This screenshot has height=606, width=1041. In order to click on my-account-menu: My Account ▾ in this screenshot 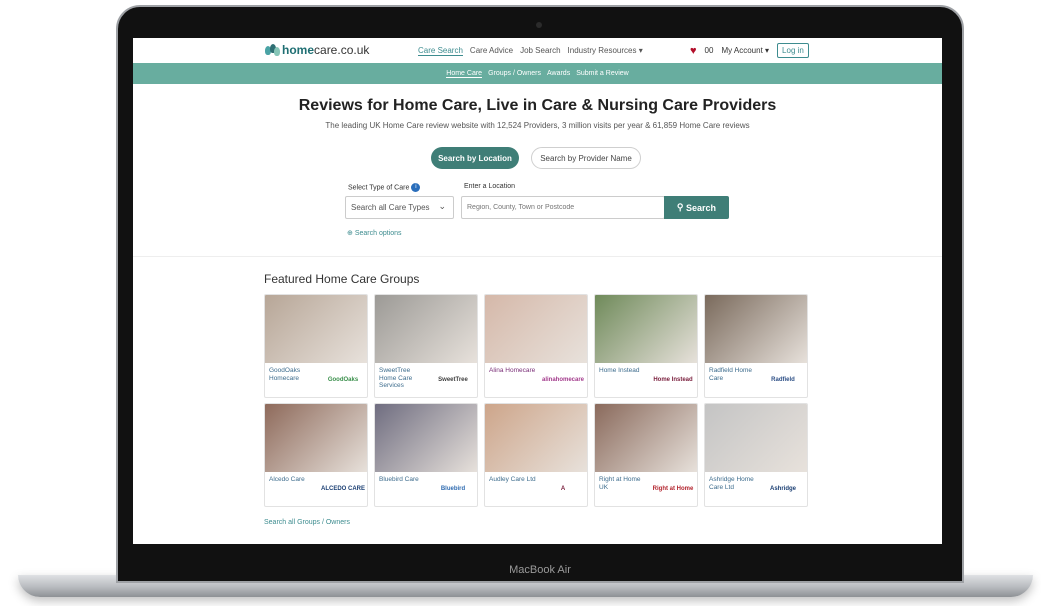, I will do `click(745, 50)`.